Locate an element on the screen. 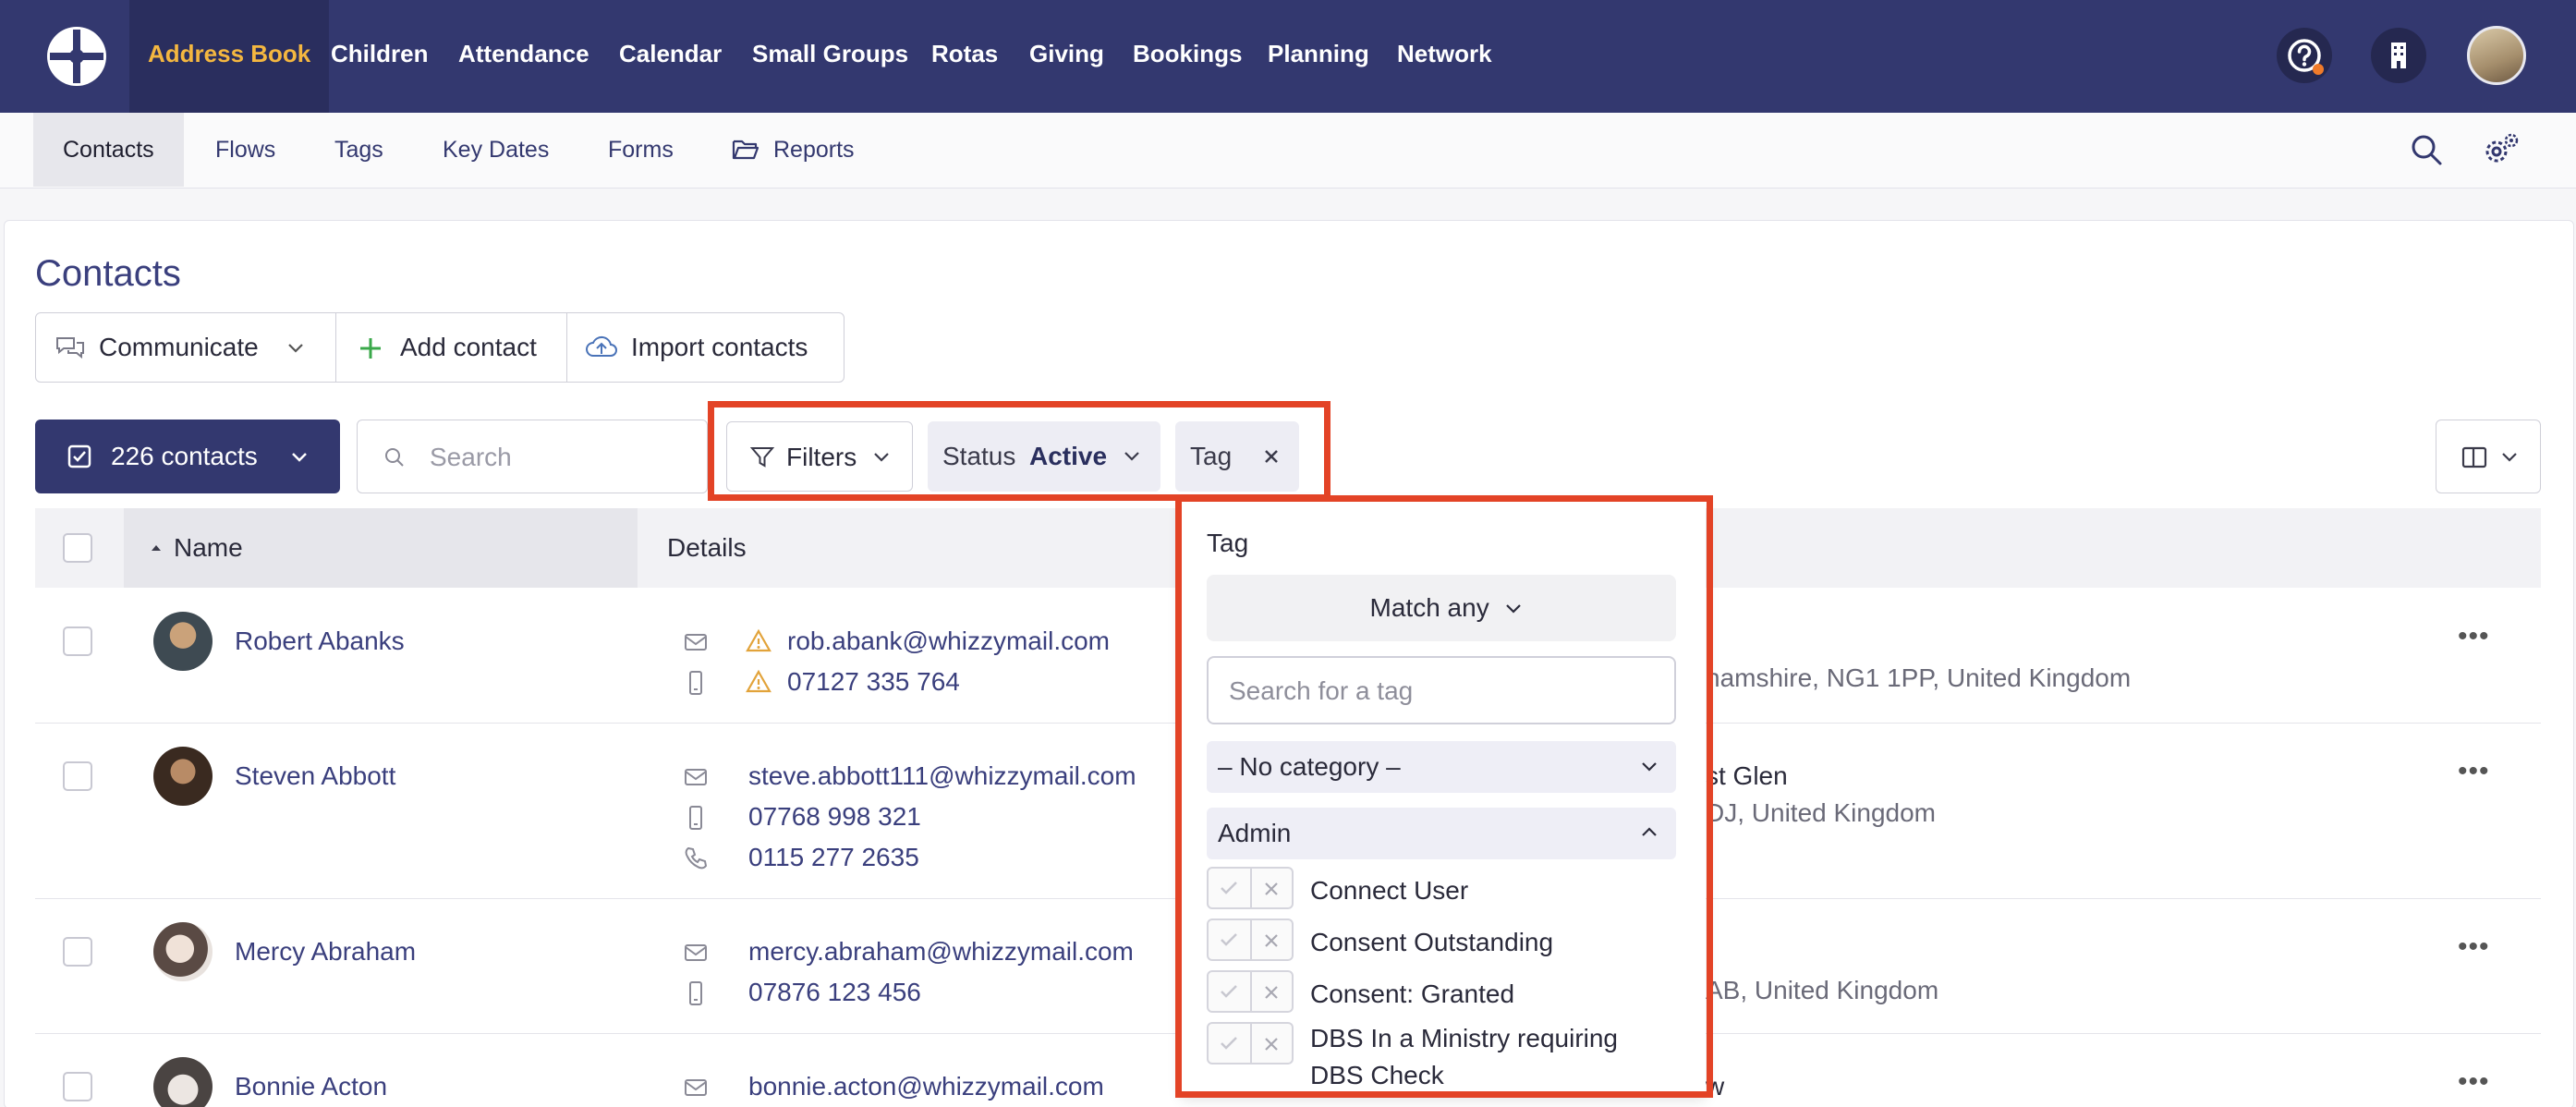  column-layout-button is located at coordinates (2488, 456).